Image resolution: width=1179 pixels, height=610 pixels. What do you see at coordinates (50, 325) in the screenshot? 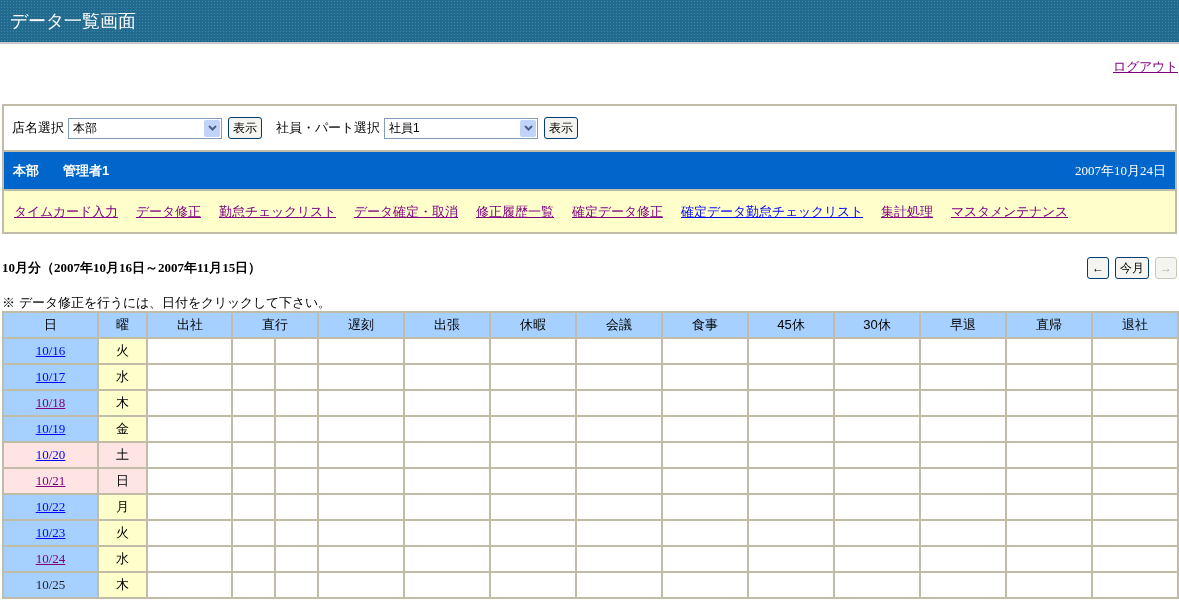
I see `column-header: 日` at bounding box center [50, 325].